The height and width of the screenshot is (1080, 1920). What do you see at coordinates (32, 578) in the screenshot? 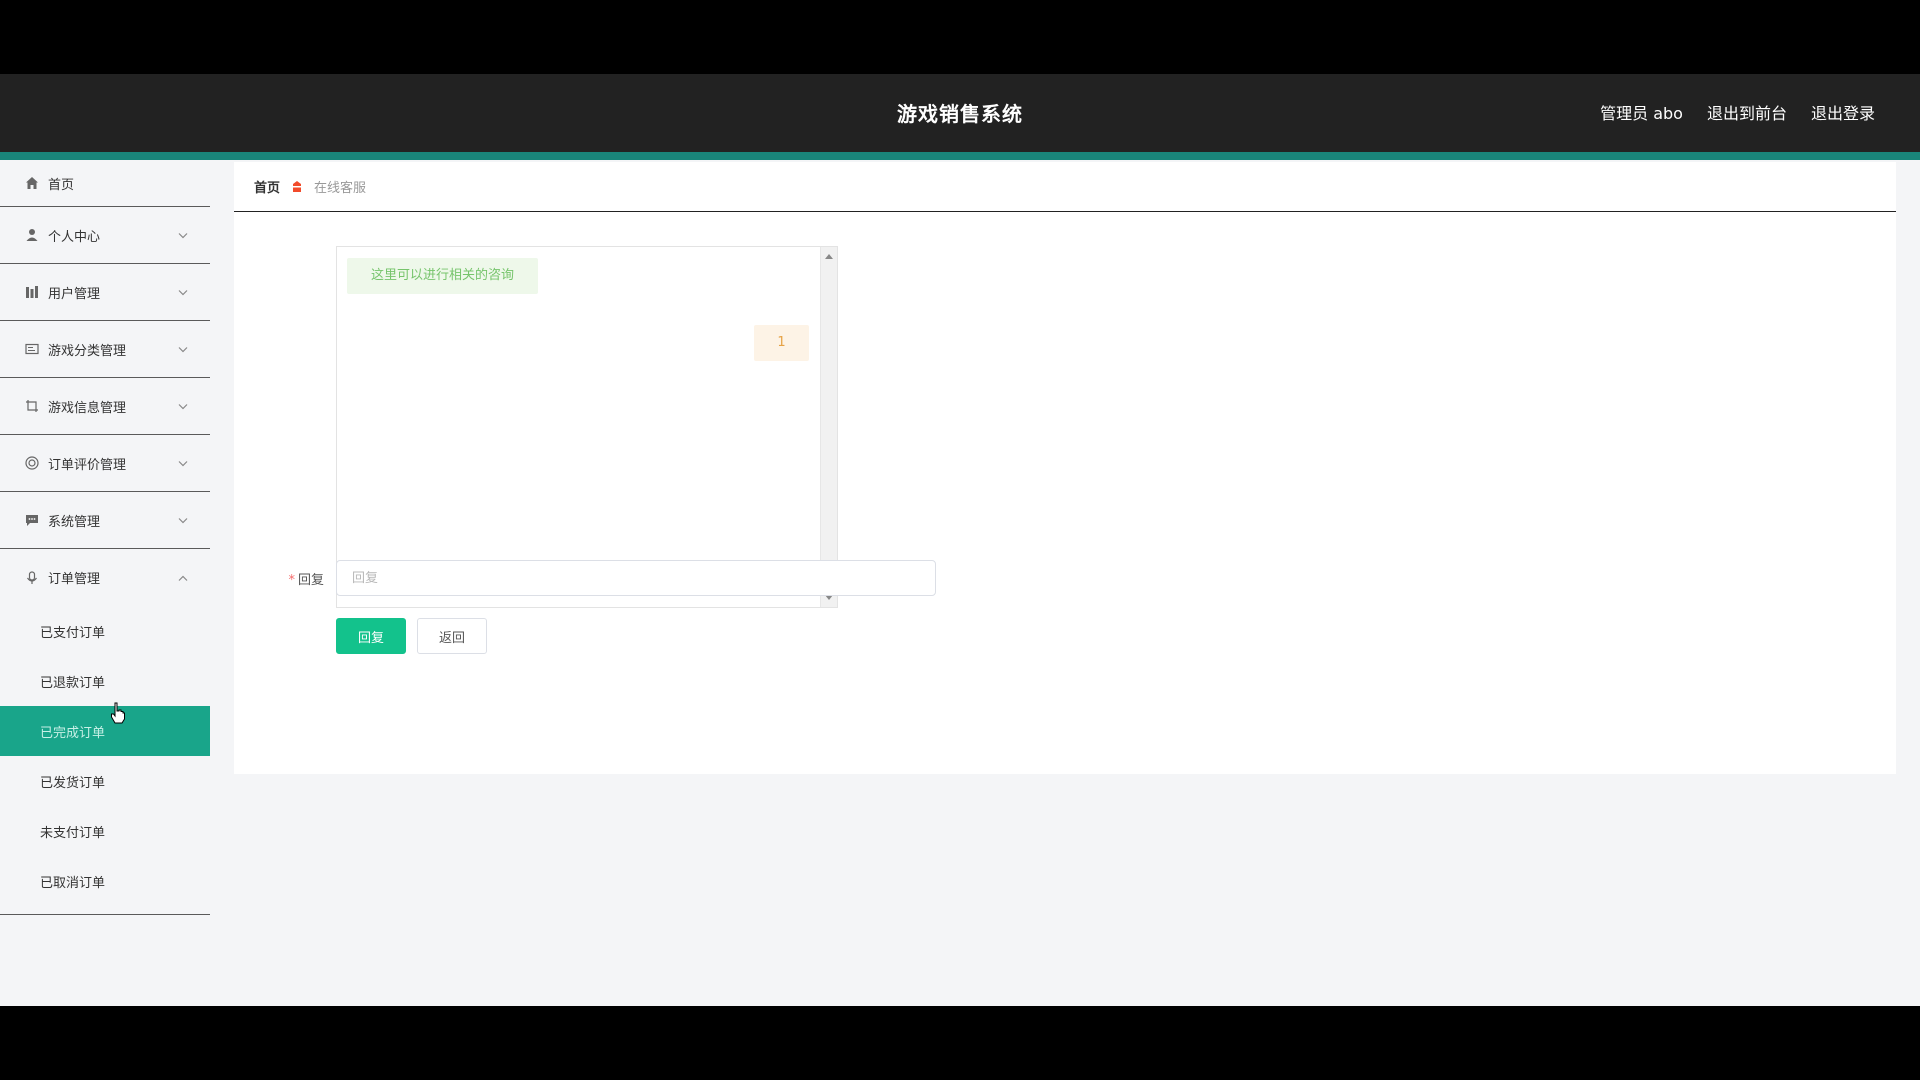
I see `microphone-icon` at bounding box center [32, 578].